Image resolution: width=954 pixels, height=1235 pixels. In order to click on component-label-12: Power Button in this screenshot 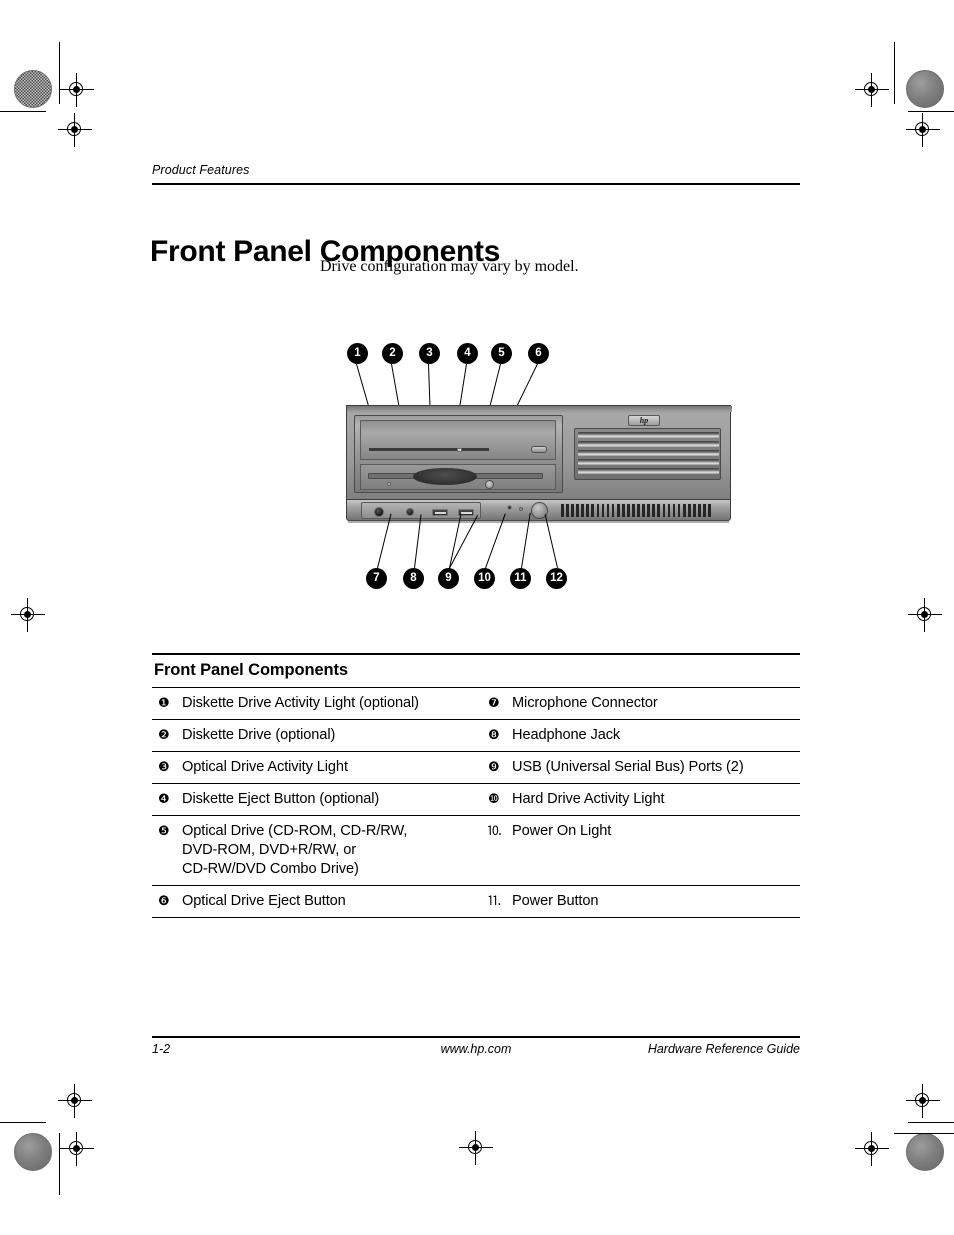, I will do `click(555, 901)`.